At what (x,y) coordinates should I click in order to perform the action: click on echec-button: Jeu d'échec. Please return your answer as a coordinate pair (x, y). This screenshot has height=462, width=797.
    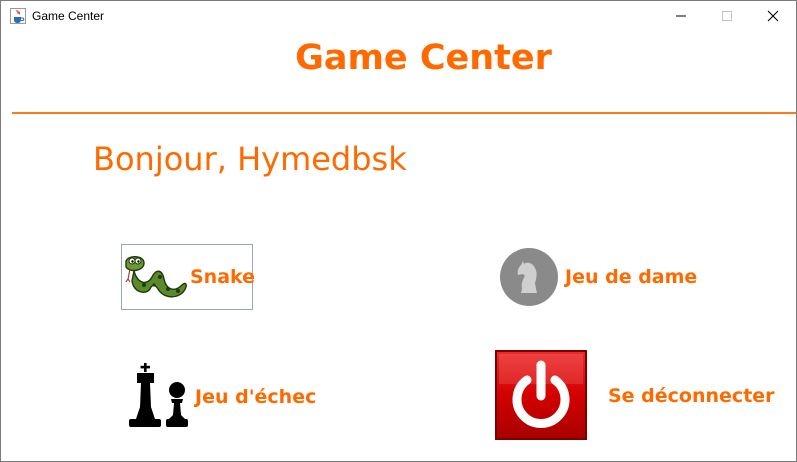
    Looking at the image, I should click on (227, 396).